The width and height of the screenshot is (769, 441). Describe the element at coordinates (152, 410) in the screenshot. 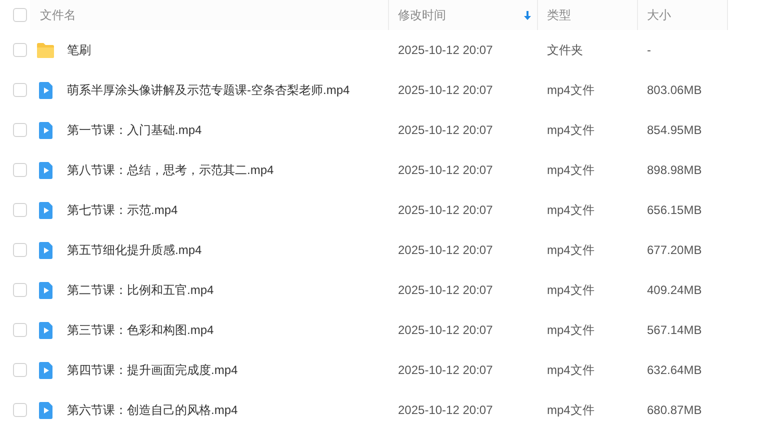

I see `file-name: 第六节课：创造自己的风格.mp4` at that location.